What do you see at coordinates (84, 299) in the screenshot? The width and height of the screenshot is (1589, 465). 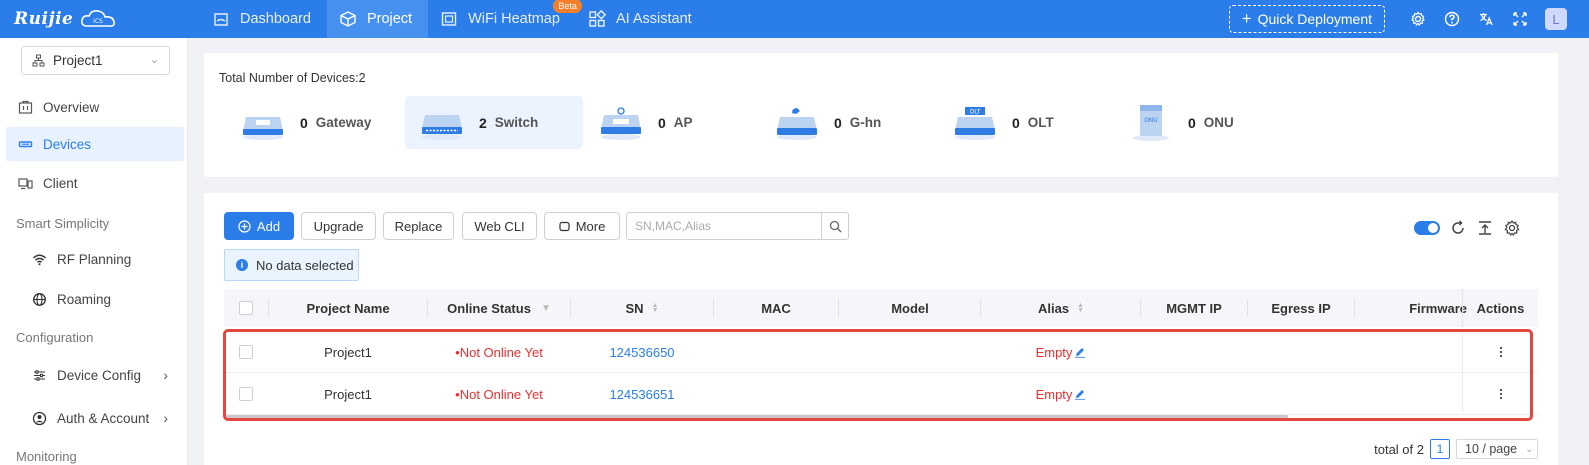 I see `sidebar-item-roaming-label: Roaming` at bounding box center [84, 299].